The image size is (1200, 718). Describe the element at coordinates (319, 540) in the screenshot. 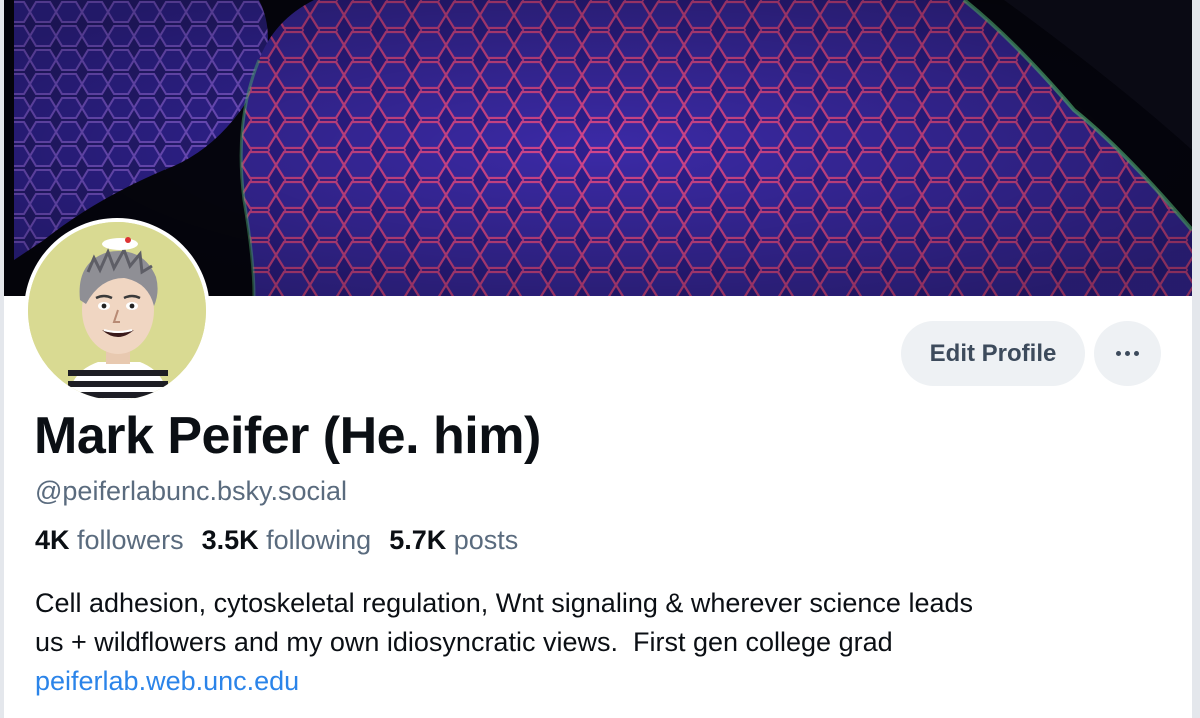

I see `following-label: following` at that location.